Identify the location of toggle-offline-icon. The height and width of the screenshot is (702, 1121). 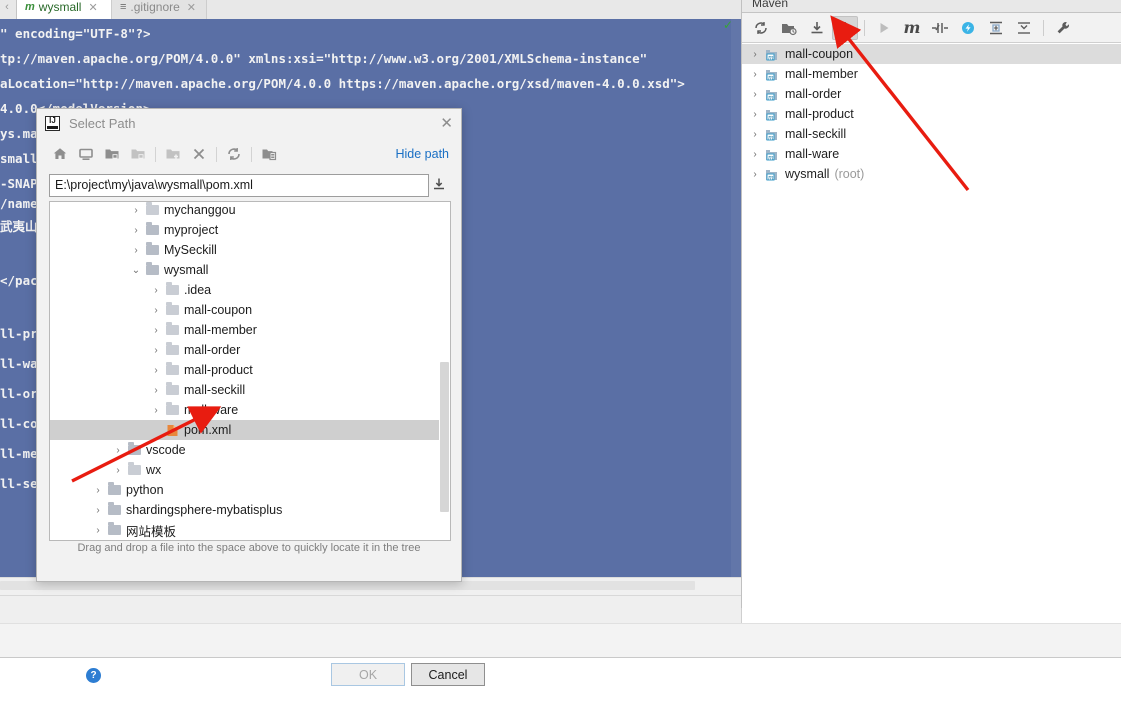
(968, 28).